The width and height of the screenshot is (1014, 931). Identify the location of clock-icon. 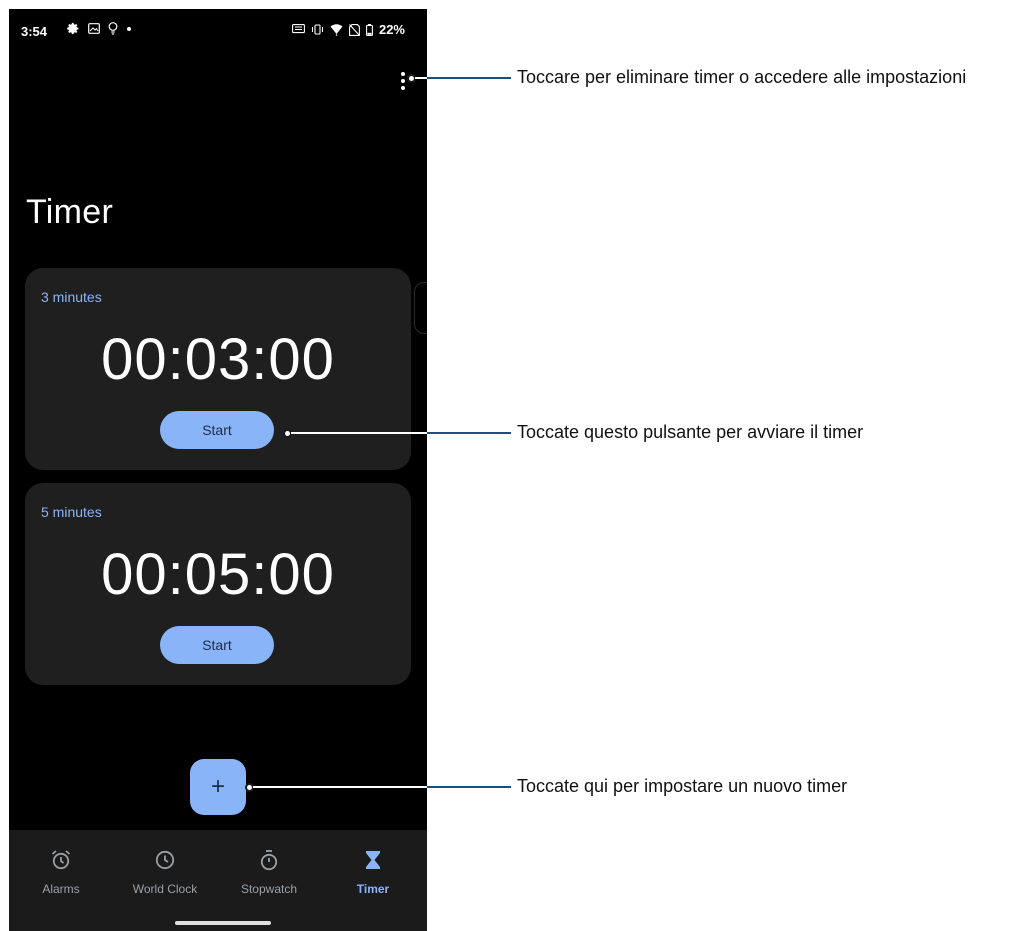
(165, 860).